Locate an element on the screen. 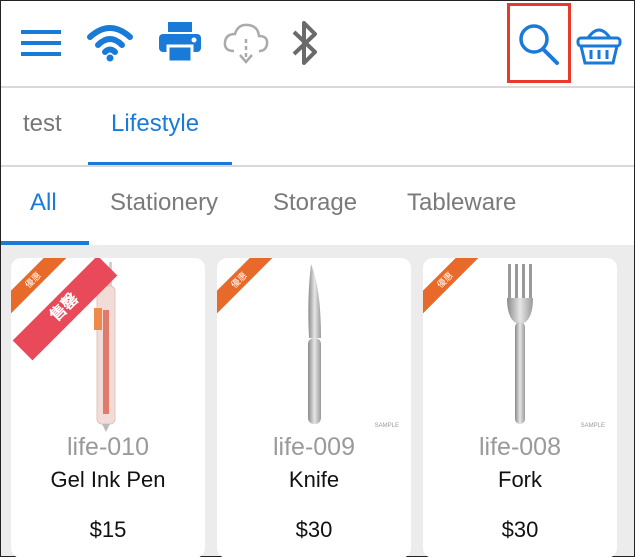 The width and height of the screenshot is (635, 558). subtab-all: All is located at coordinates (43, 203).